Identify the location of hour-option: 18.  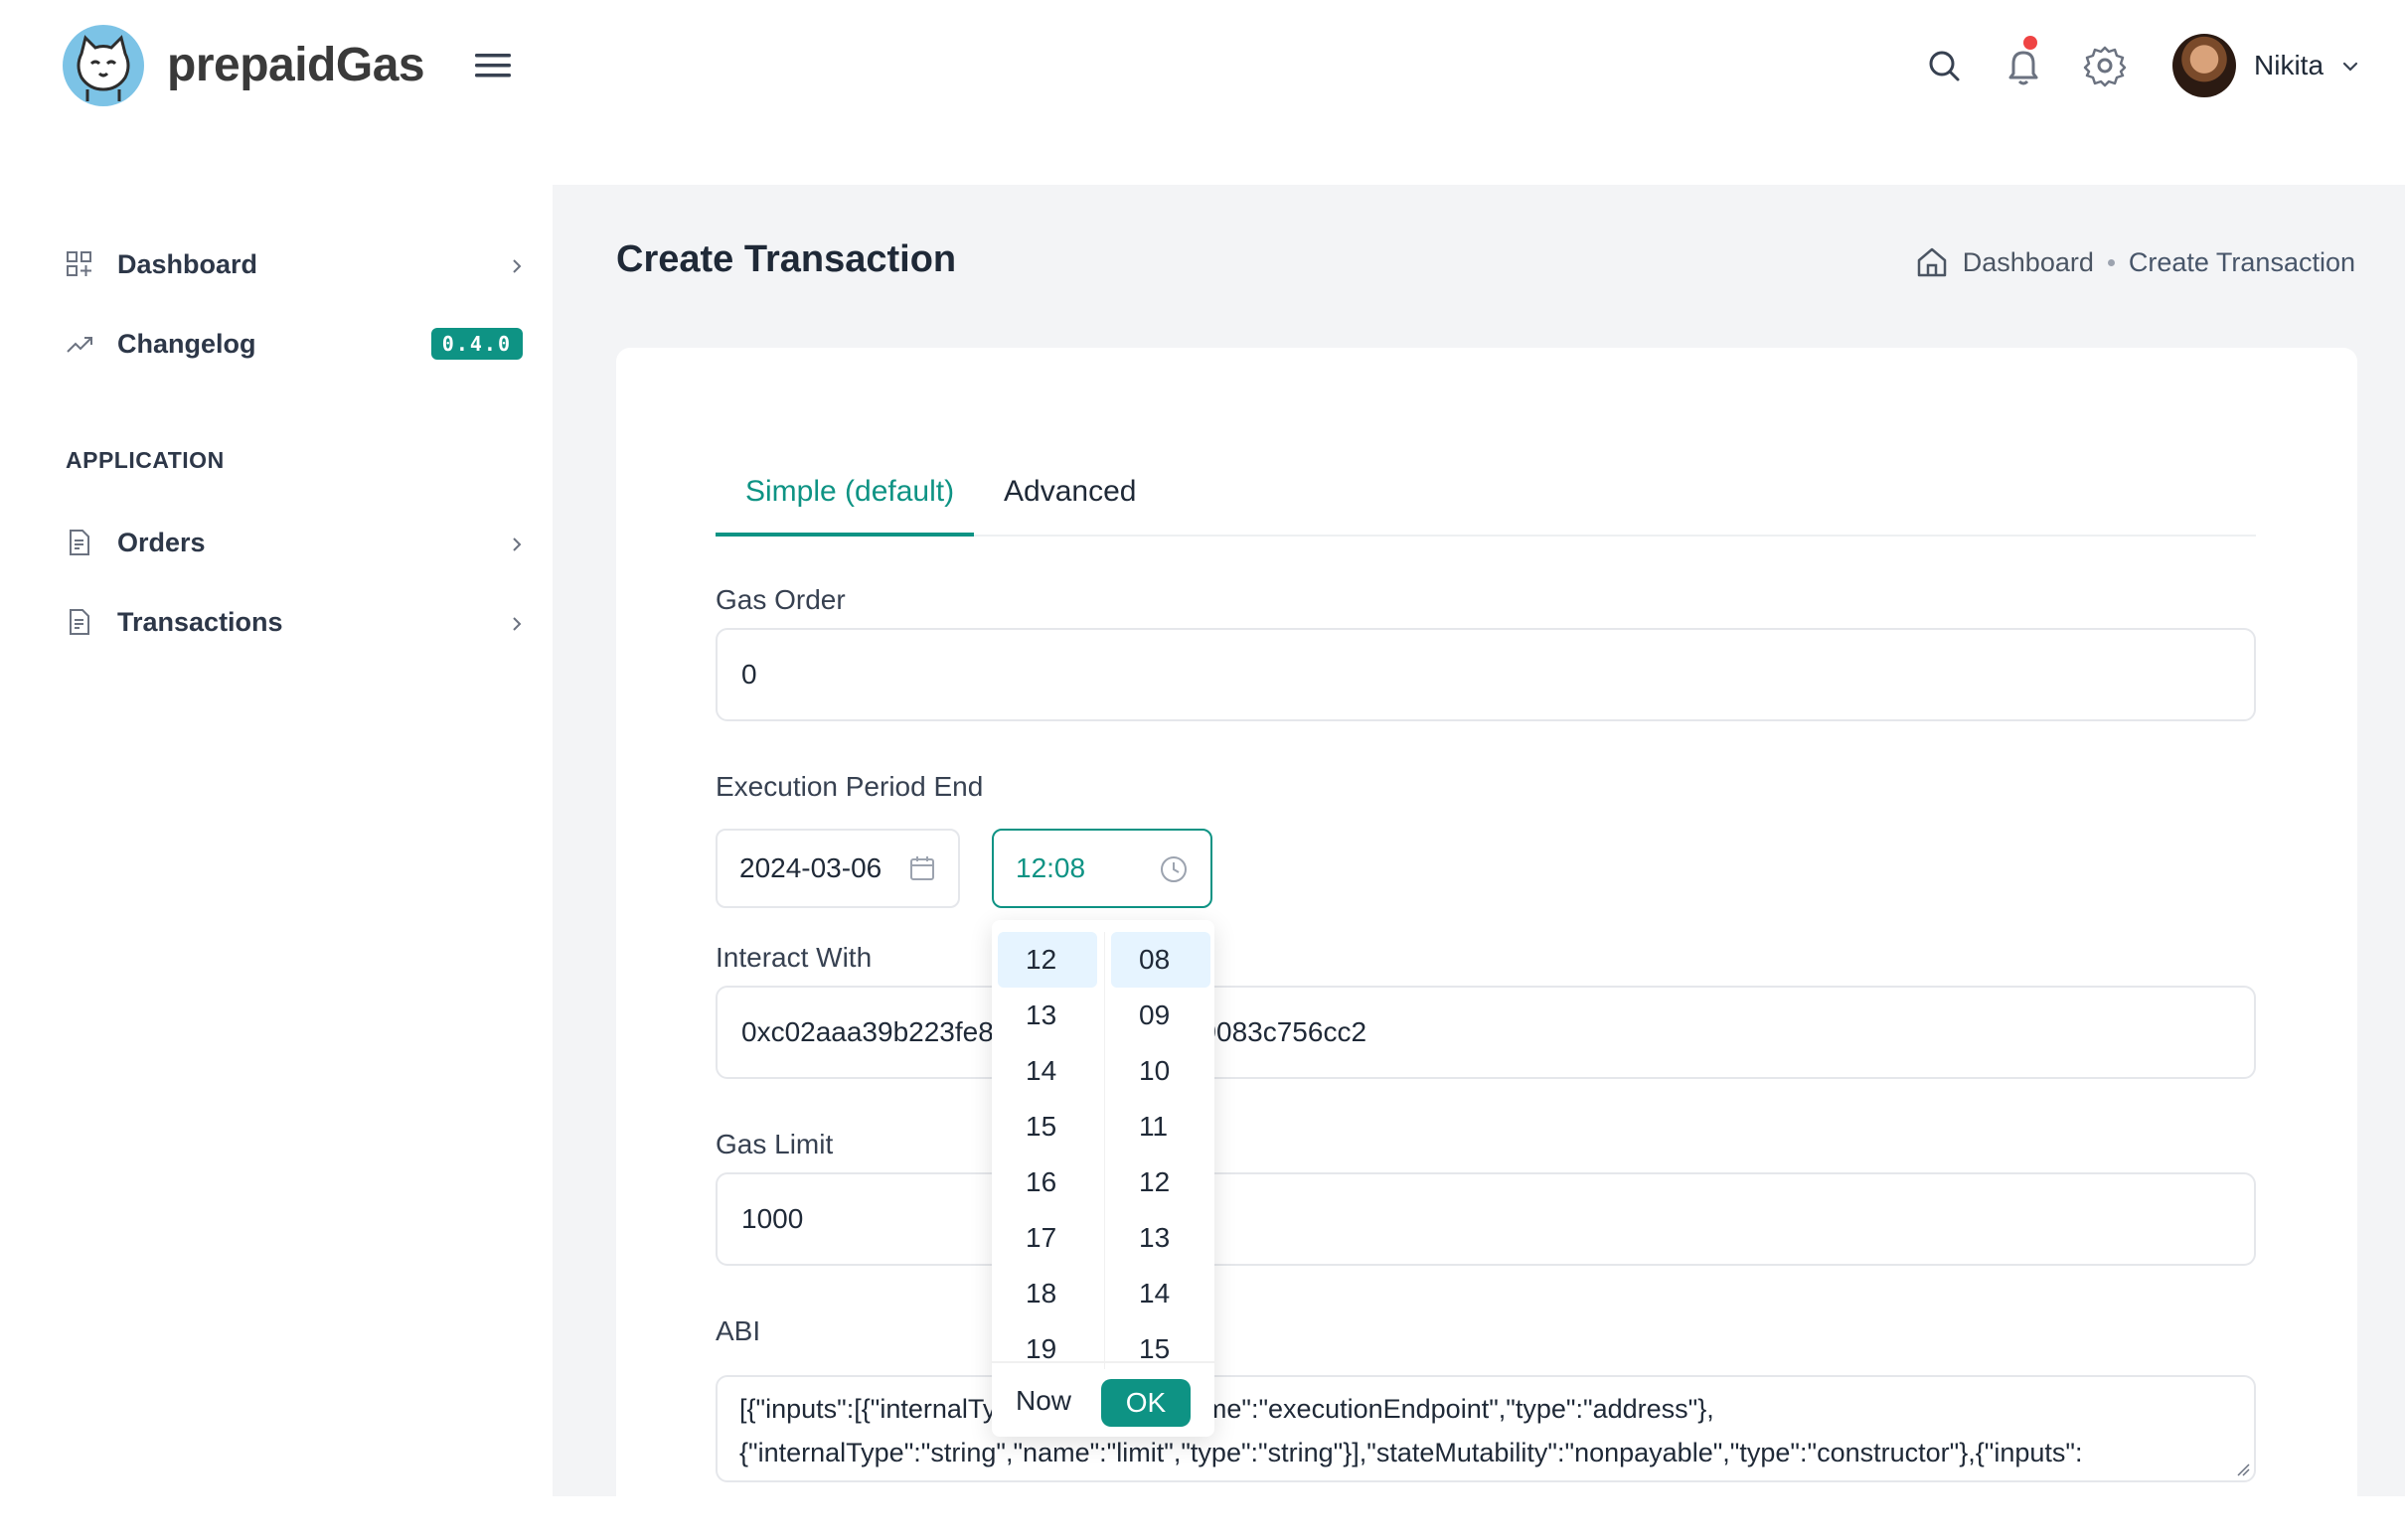
(1047, 1293).